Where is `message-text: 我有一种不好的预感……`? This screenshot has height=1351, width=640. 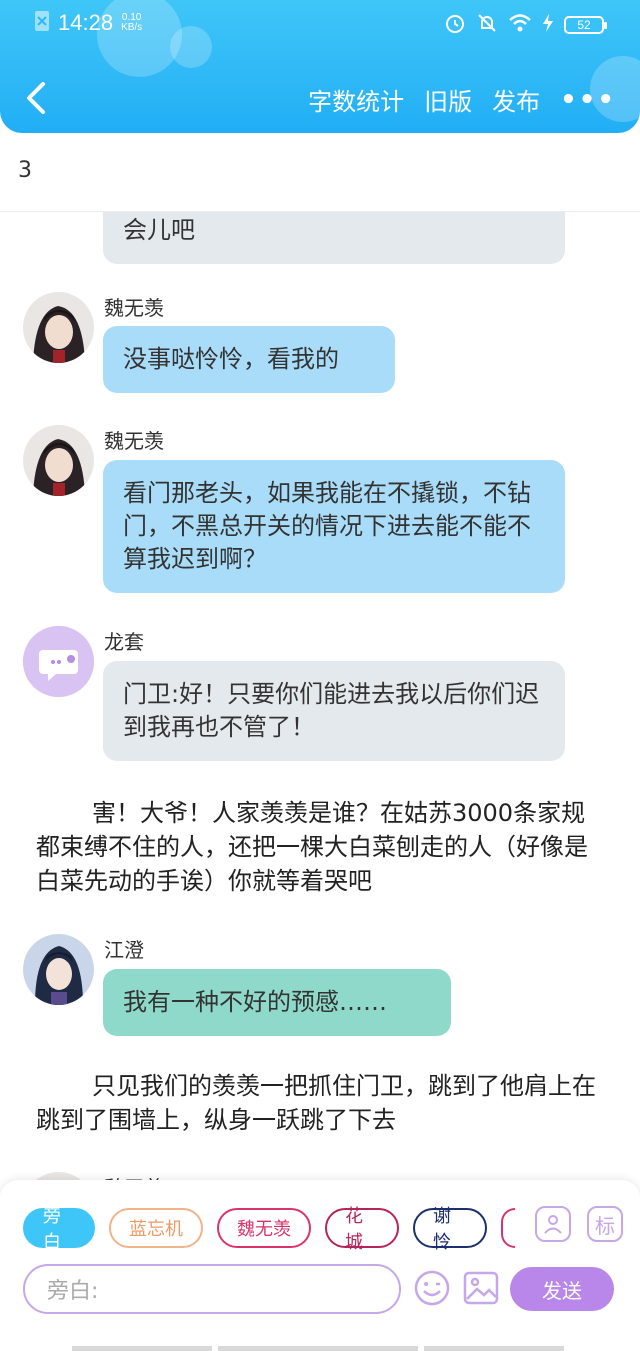 message-text: 我有一种不好的预感…… is located at coordinates (255, 1002).